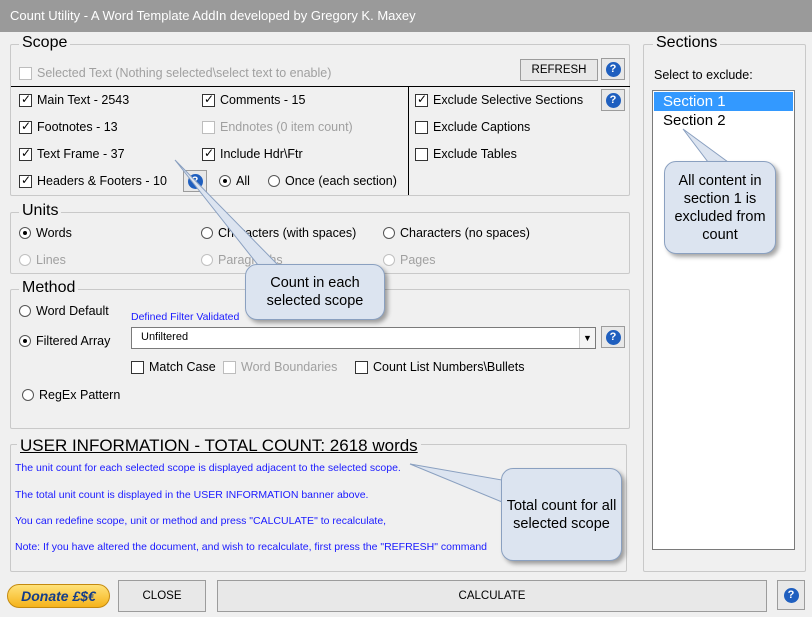 Image resolution: width=812 pixels, height=617 pixels. What do you see at coordinates (49, 288) in the screenshot?
I see `method-legend: Method` at bounding box center [49, 288].